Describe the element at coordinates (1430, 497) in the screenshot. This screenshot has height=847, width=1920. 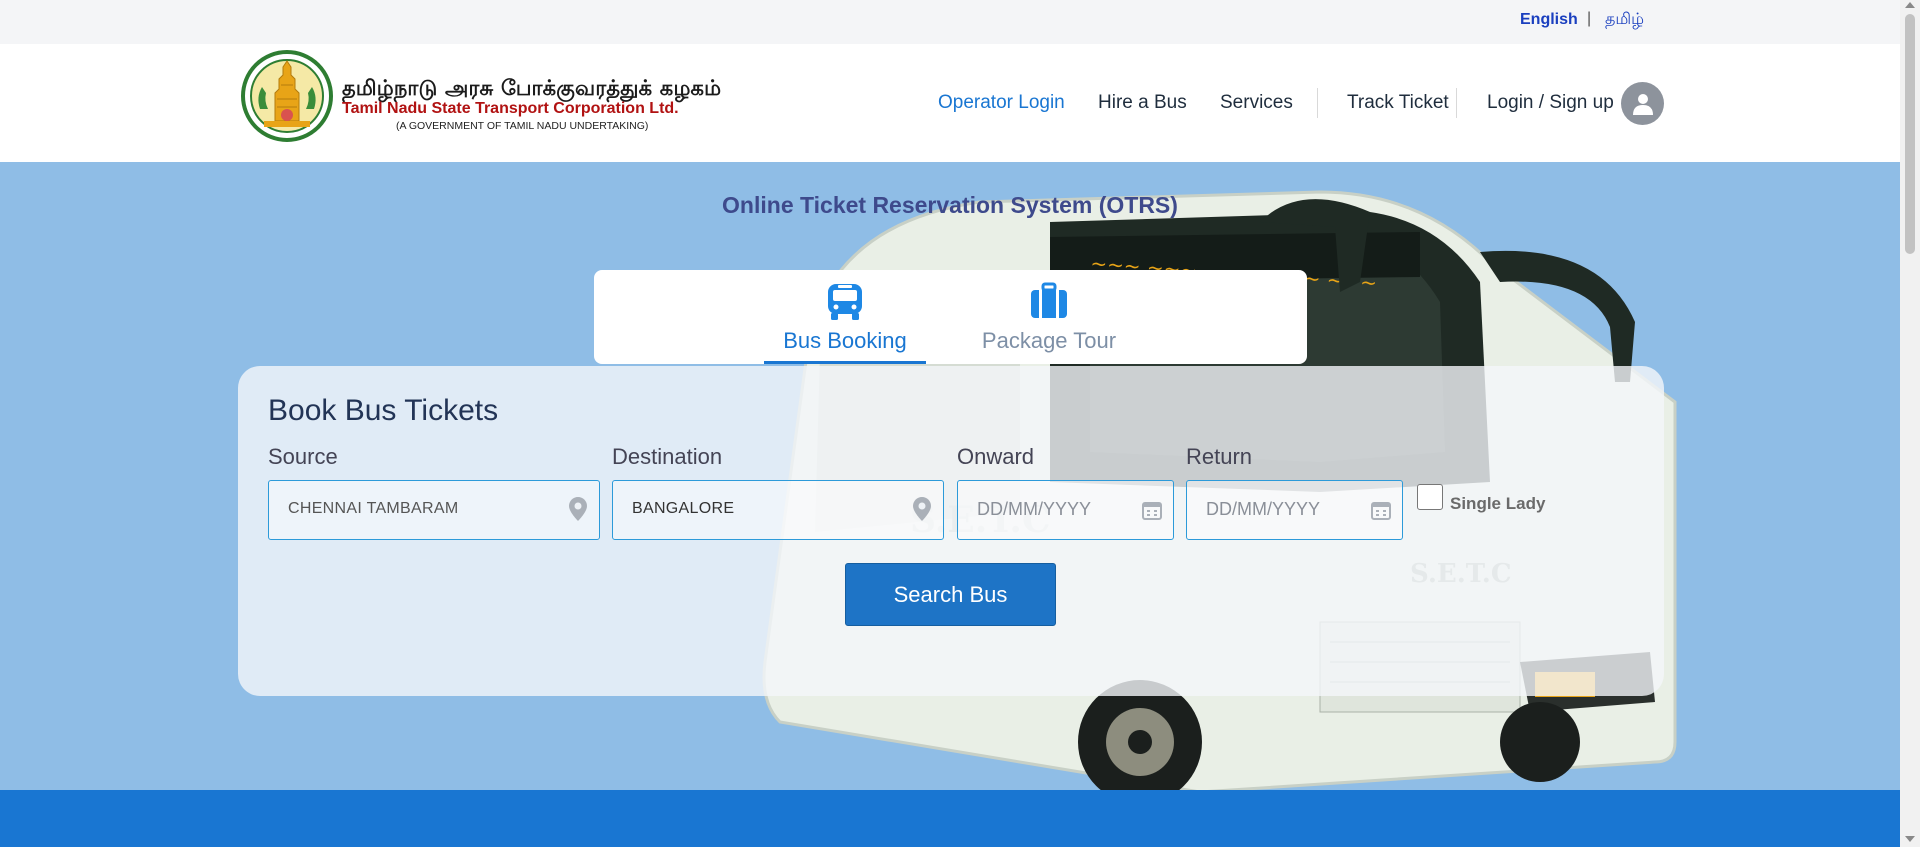
I see `single-lady-checkbox` at that location.